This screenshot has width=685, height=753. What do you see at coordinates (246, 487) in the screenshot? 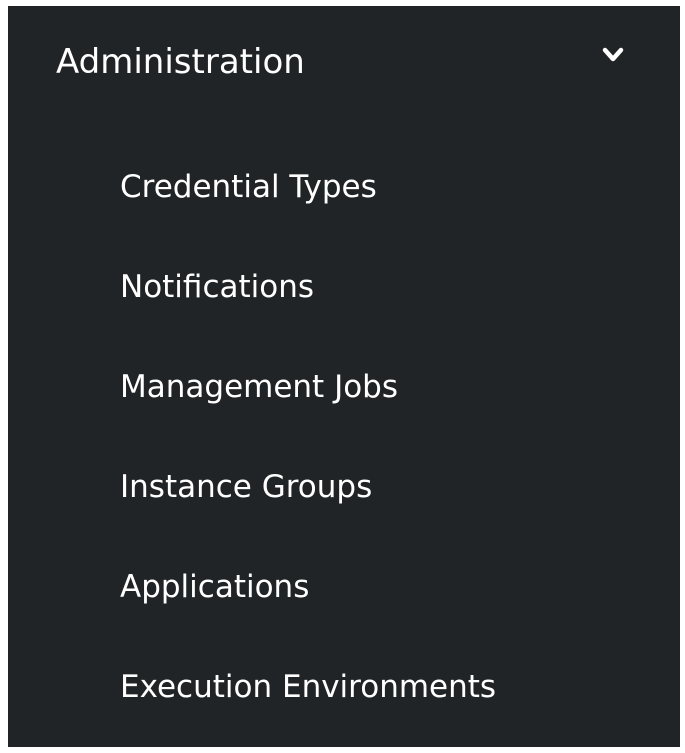
I see `nav-item-label: Instance Groups` at bounding box center [246, 487].